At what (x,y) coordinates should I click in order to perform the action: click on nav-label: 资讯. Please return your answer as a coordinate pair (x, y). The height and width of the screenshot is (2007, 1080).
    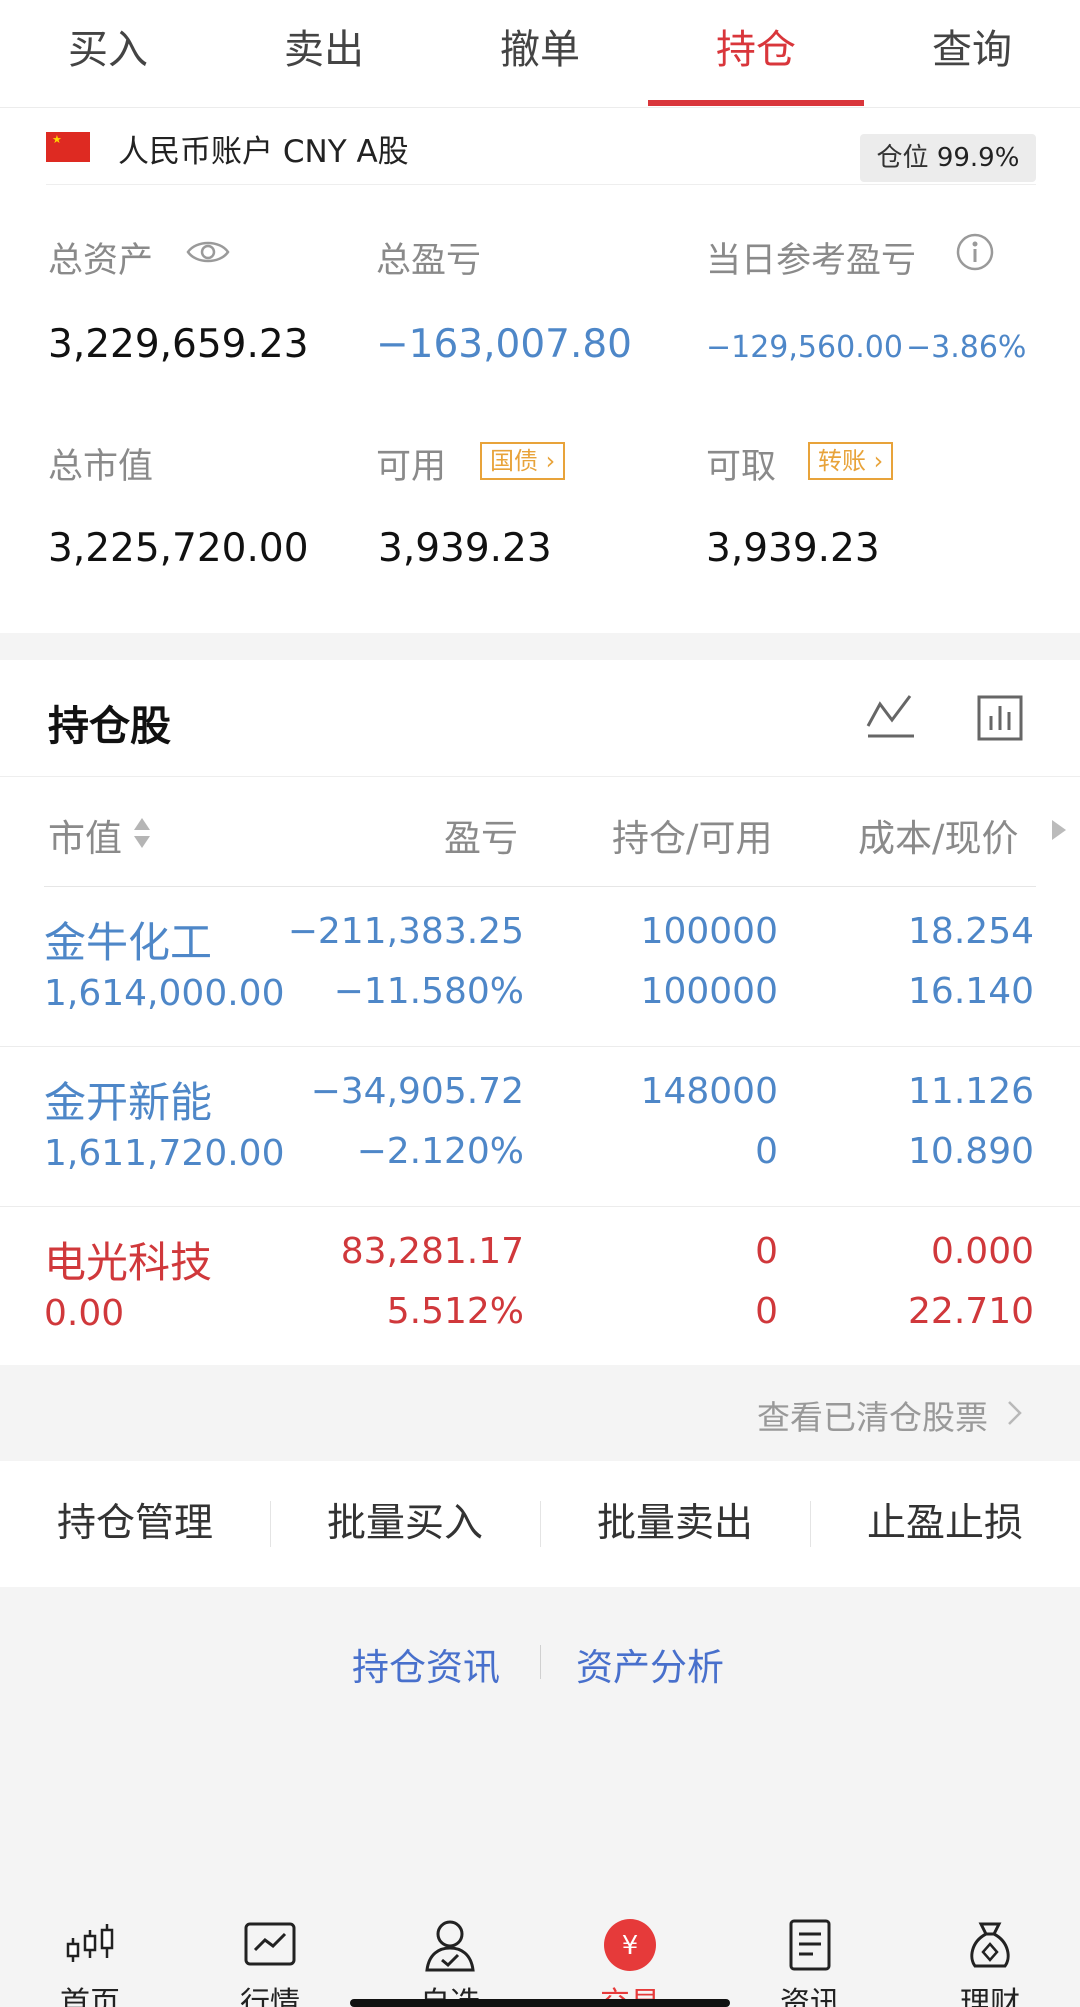
    Looking at the image, I should click on (810, 1996).